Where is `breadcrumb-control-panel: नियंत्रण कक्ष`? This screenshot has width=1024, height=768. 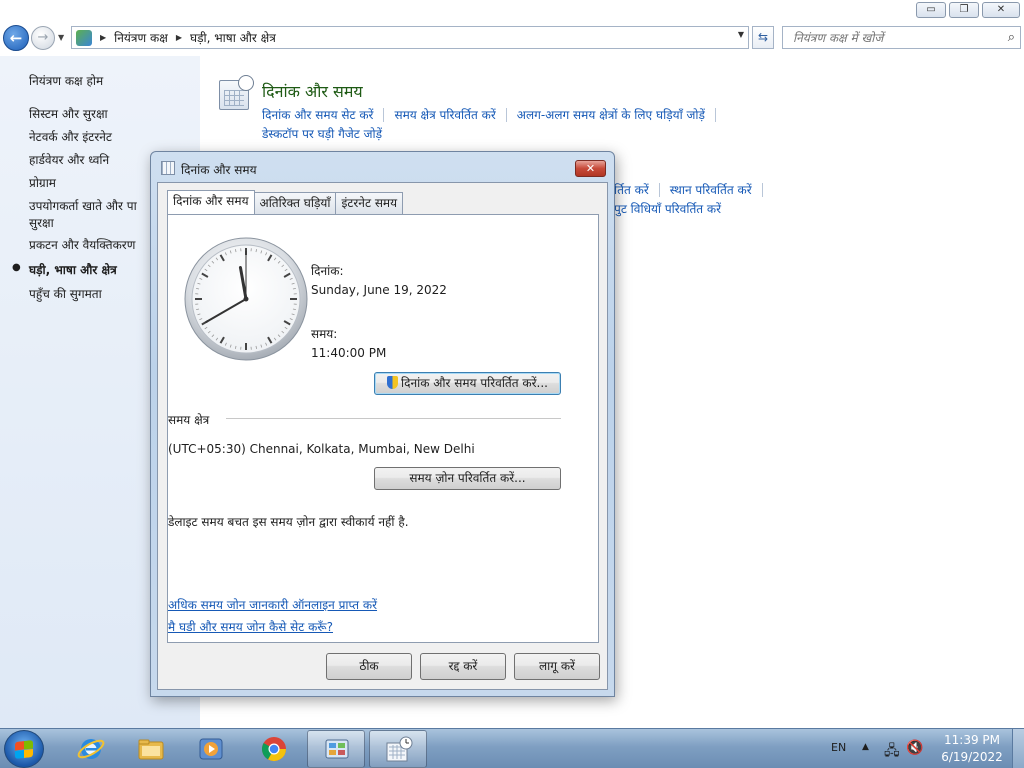 breadcrumb-control-panel: नियंत्रण कक्ष is located at coordinates (141, 37).